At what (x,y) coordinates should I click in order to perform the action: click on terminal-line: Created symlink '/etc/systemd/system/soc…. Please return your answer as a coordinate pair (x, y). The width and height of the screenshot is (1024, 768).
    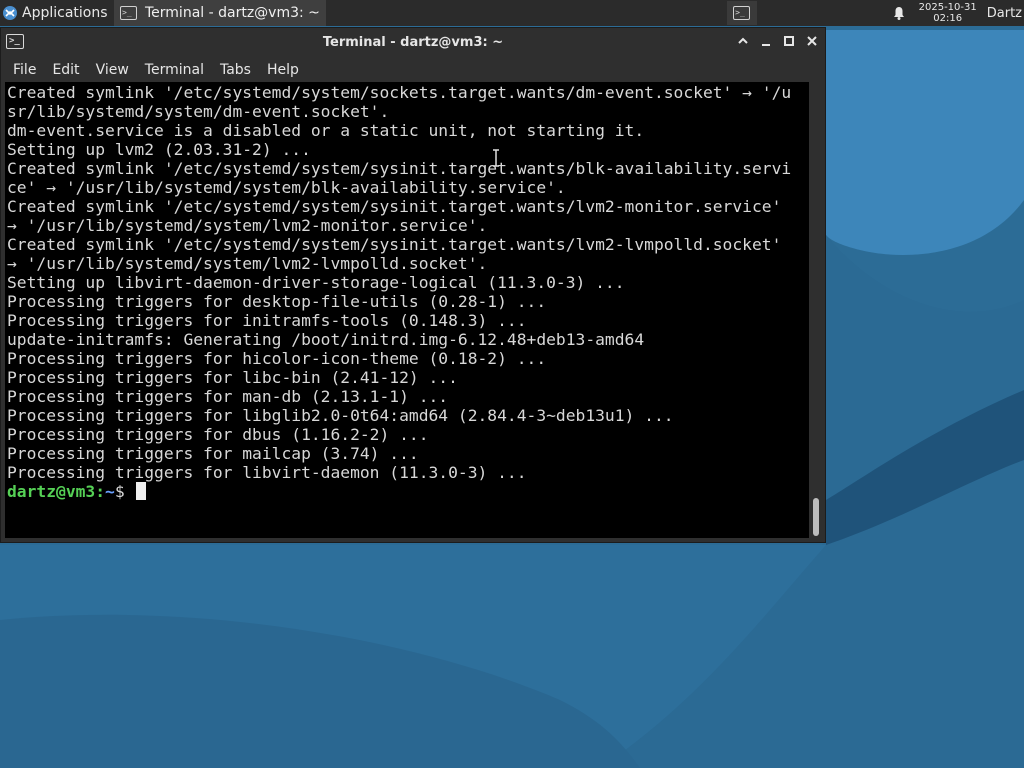
    Looking at the image, I should click on (399, 92).